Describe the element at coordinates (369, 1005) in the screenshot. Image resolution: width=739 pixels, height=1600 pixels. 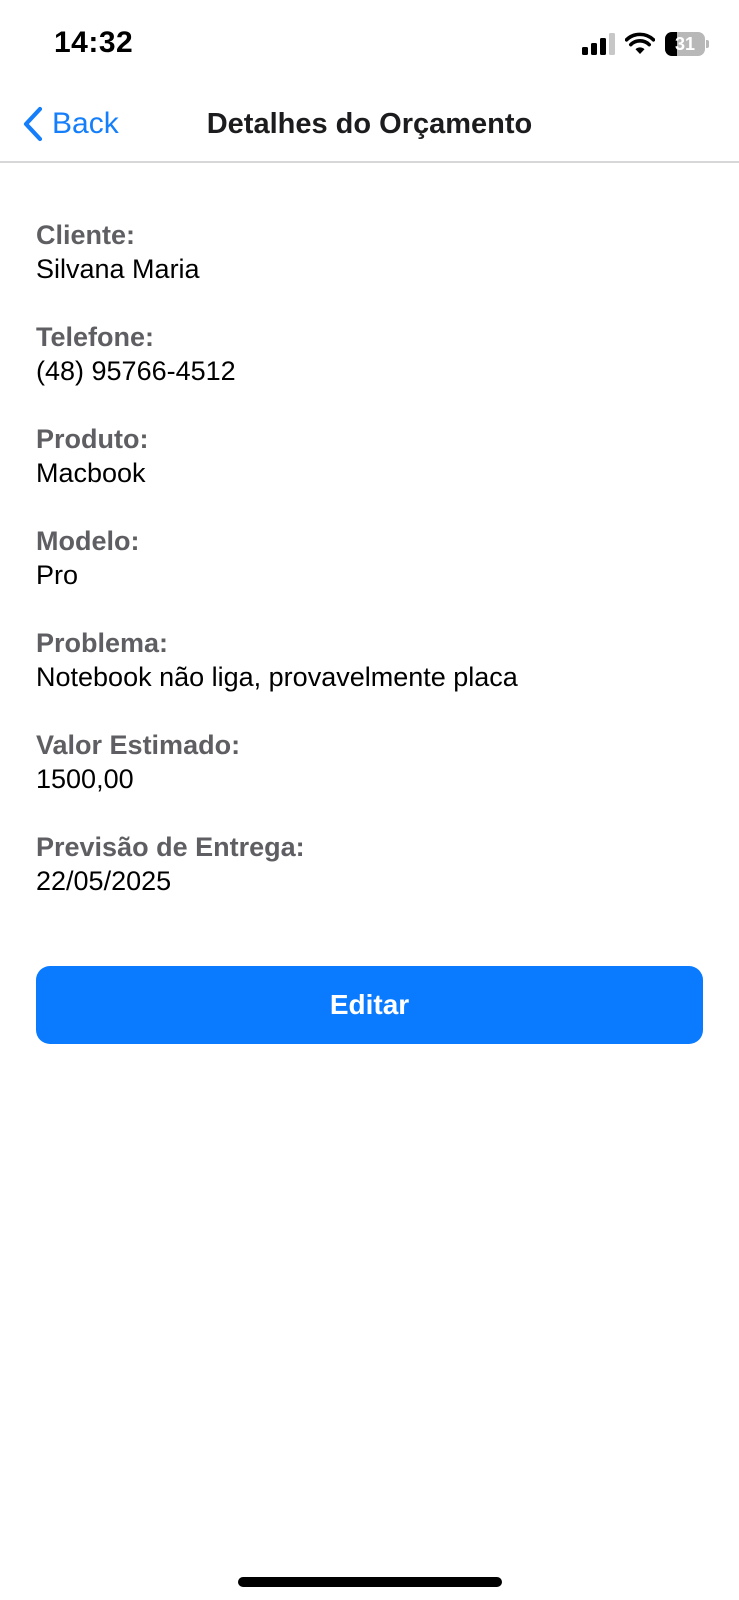
I see `edit-button: Editar` at that location.